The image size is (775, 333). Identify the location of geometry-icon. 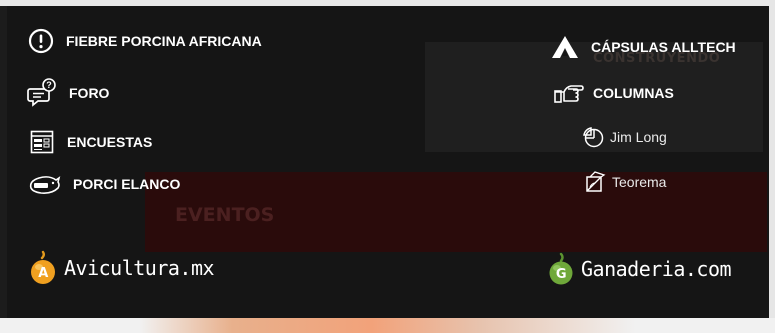
(595, 182).